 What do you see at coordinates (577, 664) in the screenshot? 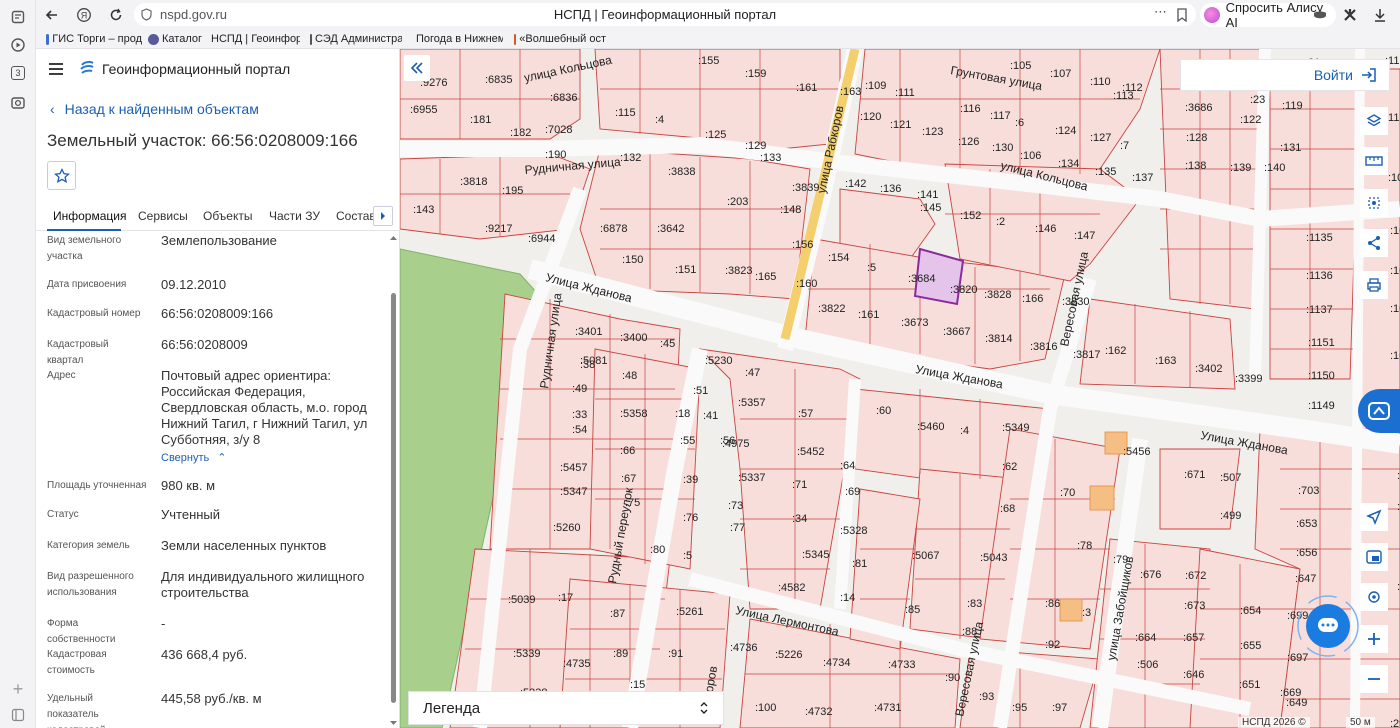
I see `parcel-label: :4735` at bounding box center [577, 664].